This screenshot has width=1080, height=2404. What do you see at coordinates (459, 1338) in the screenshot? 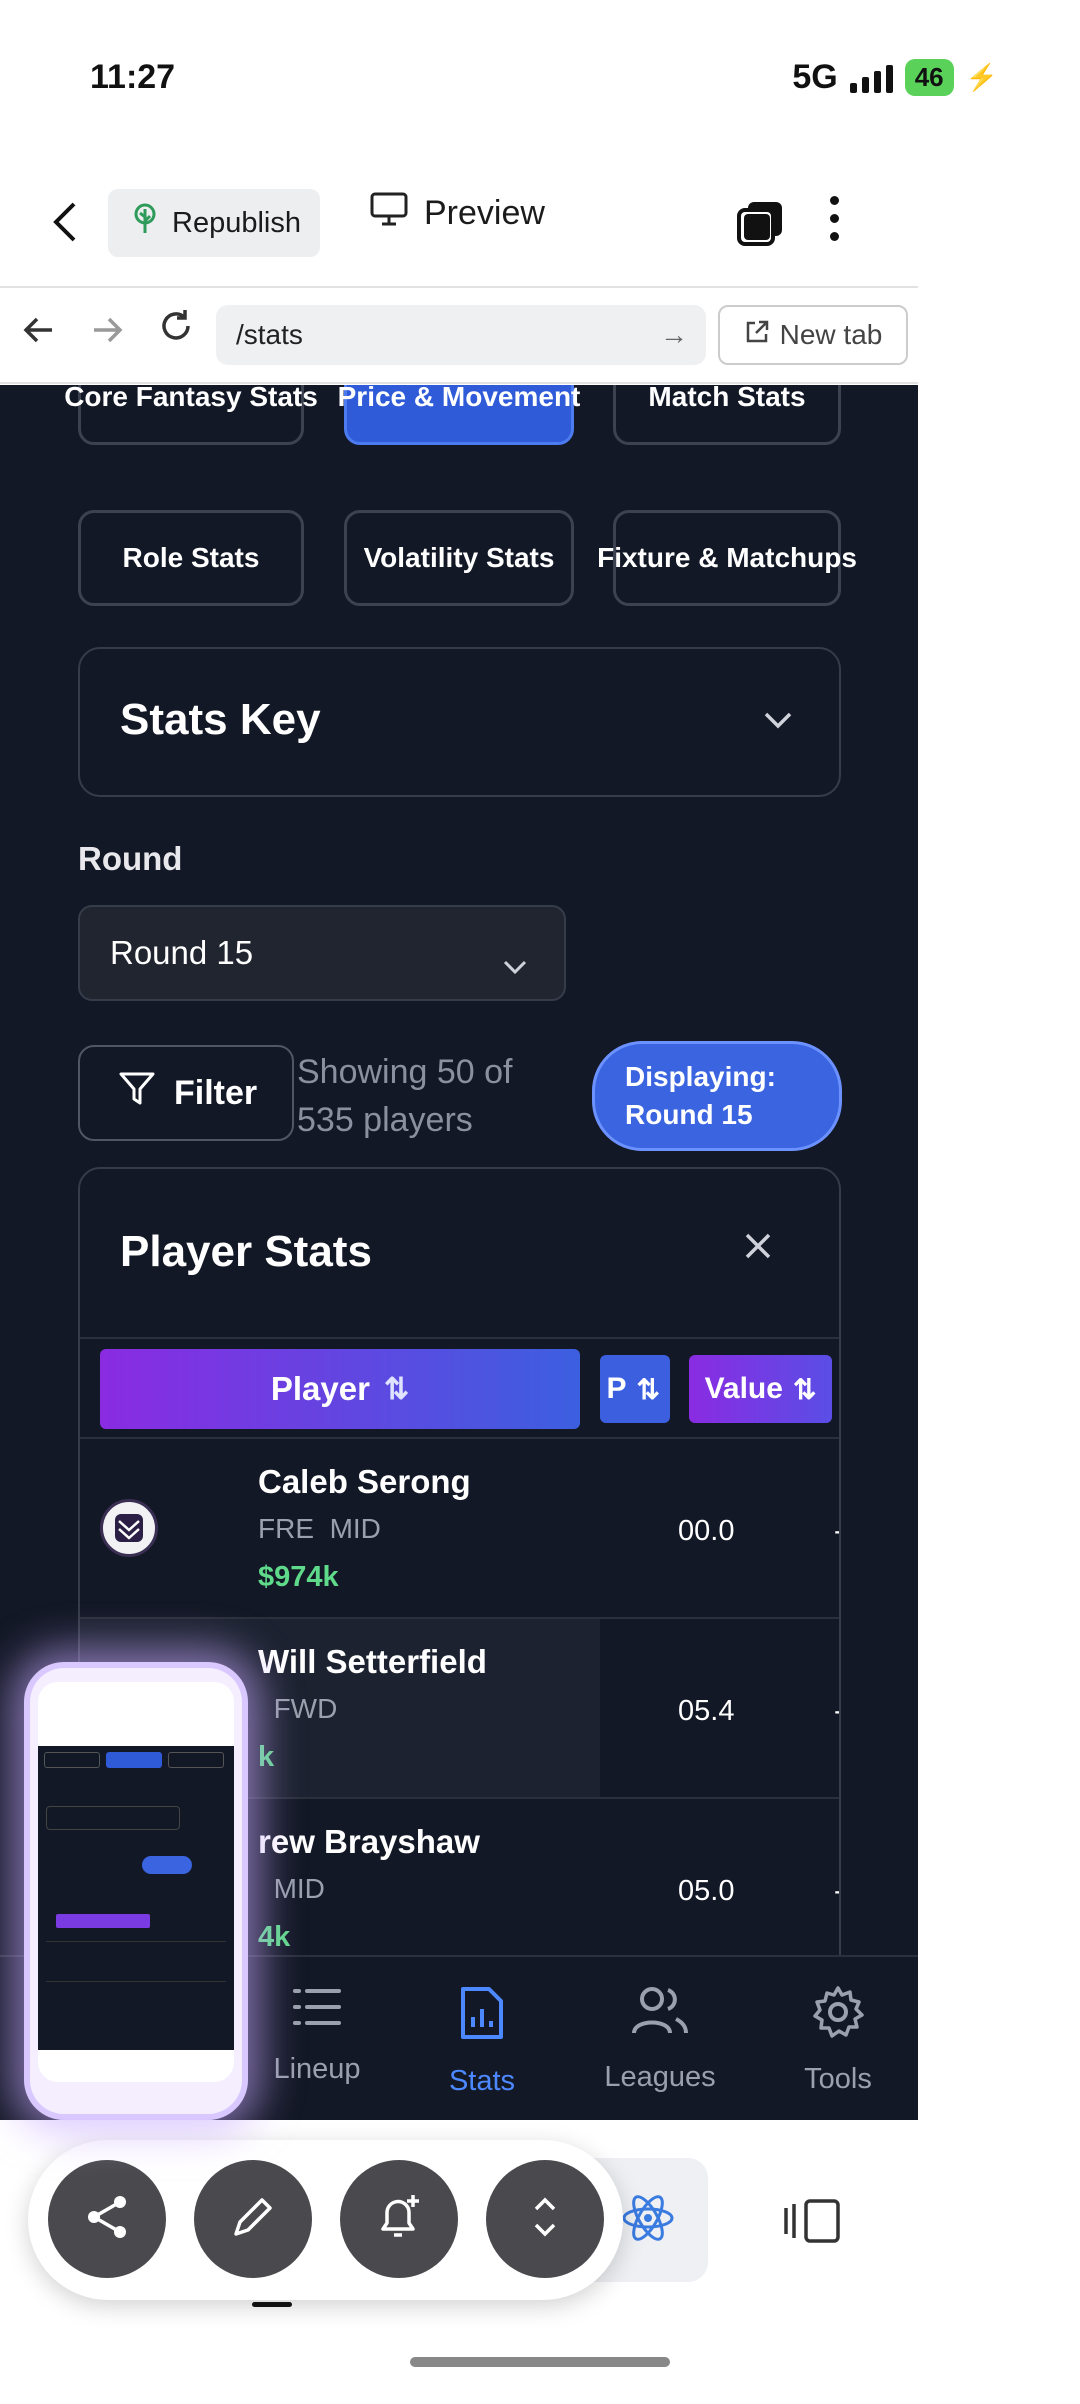
I see `divider` at bounding box center [459, 1338].